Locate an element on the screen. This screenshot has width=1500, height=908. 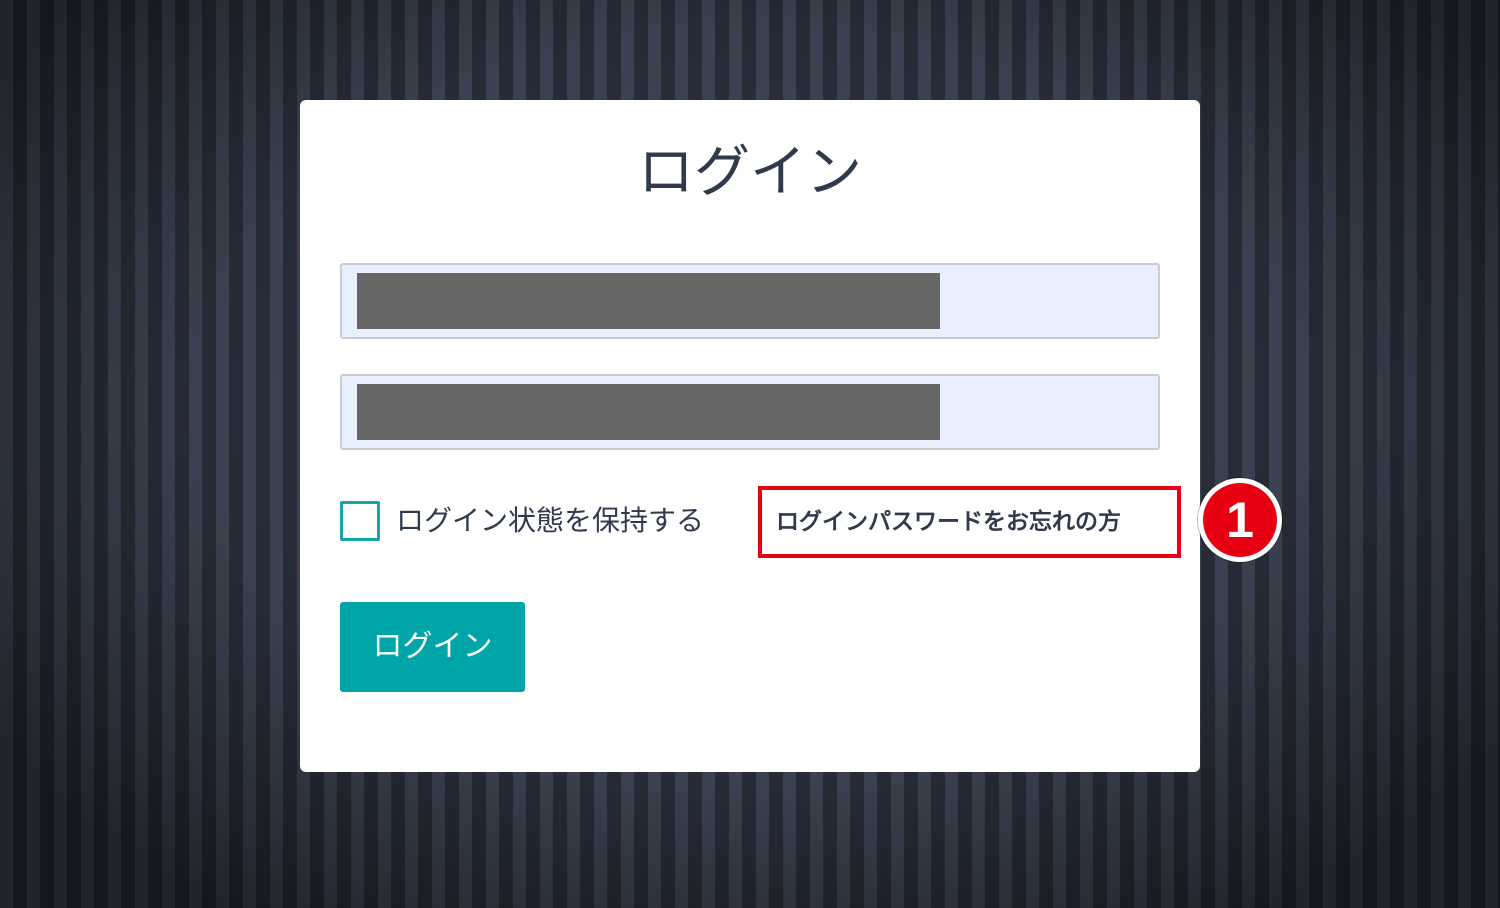
username-field is located at coordinates (750, 301).